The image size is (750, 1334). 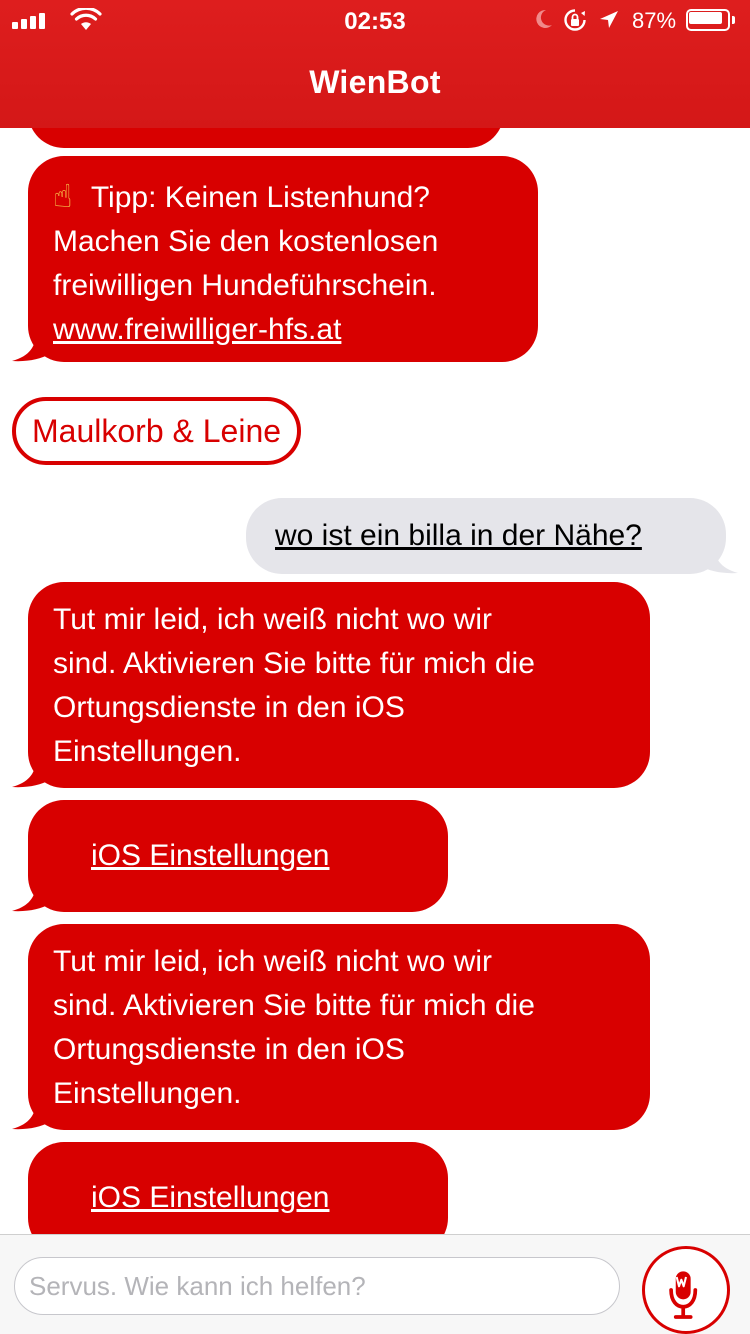 What do you see at coordinates (654, 20) in the screenshot?
I see `battery-percentage: 87%` at bounding box center [654, 20].